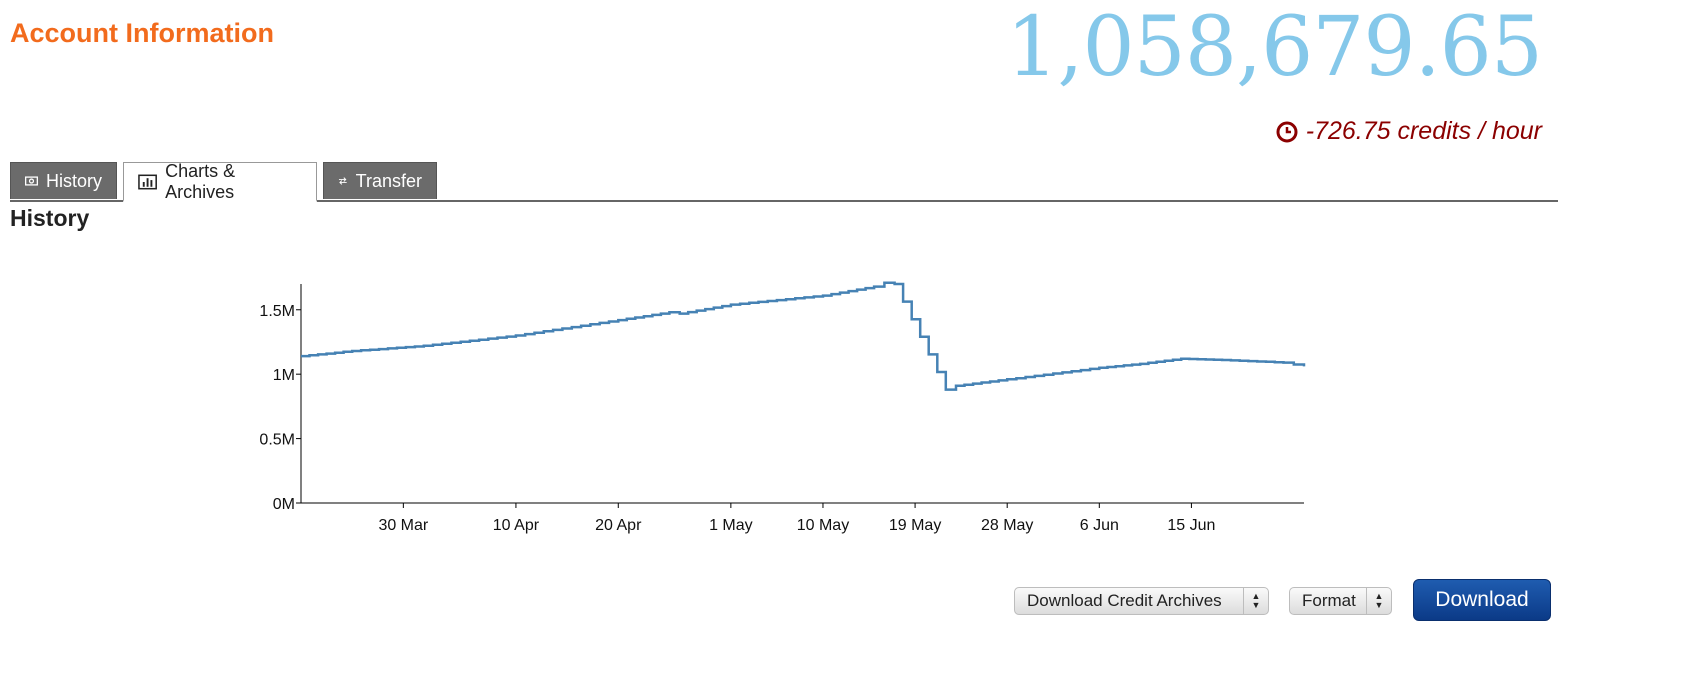 This screenshot has width=1704, height=698. I want to click on x-tick-label: 1 May, so click(731, 525).